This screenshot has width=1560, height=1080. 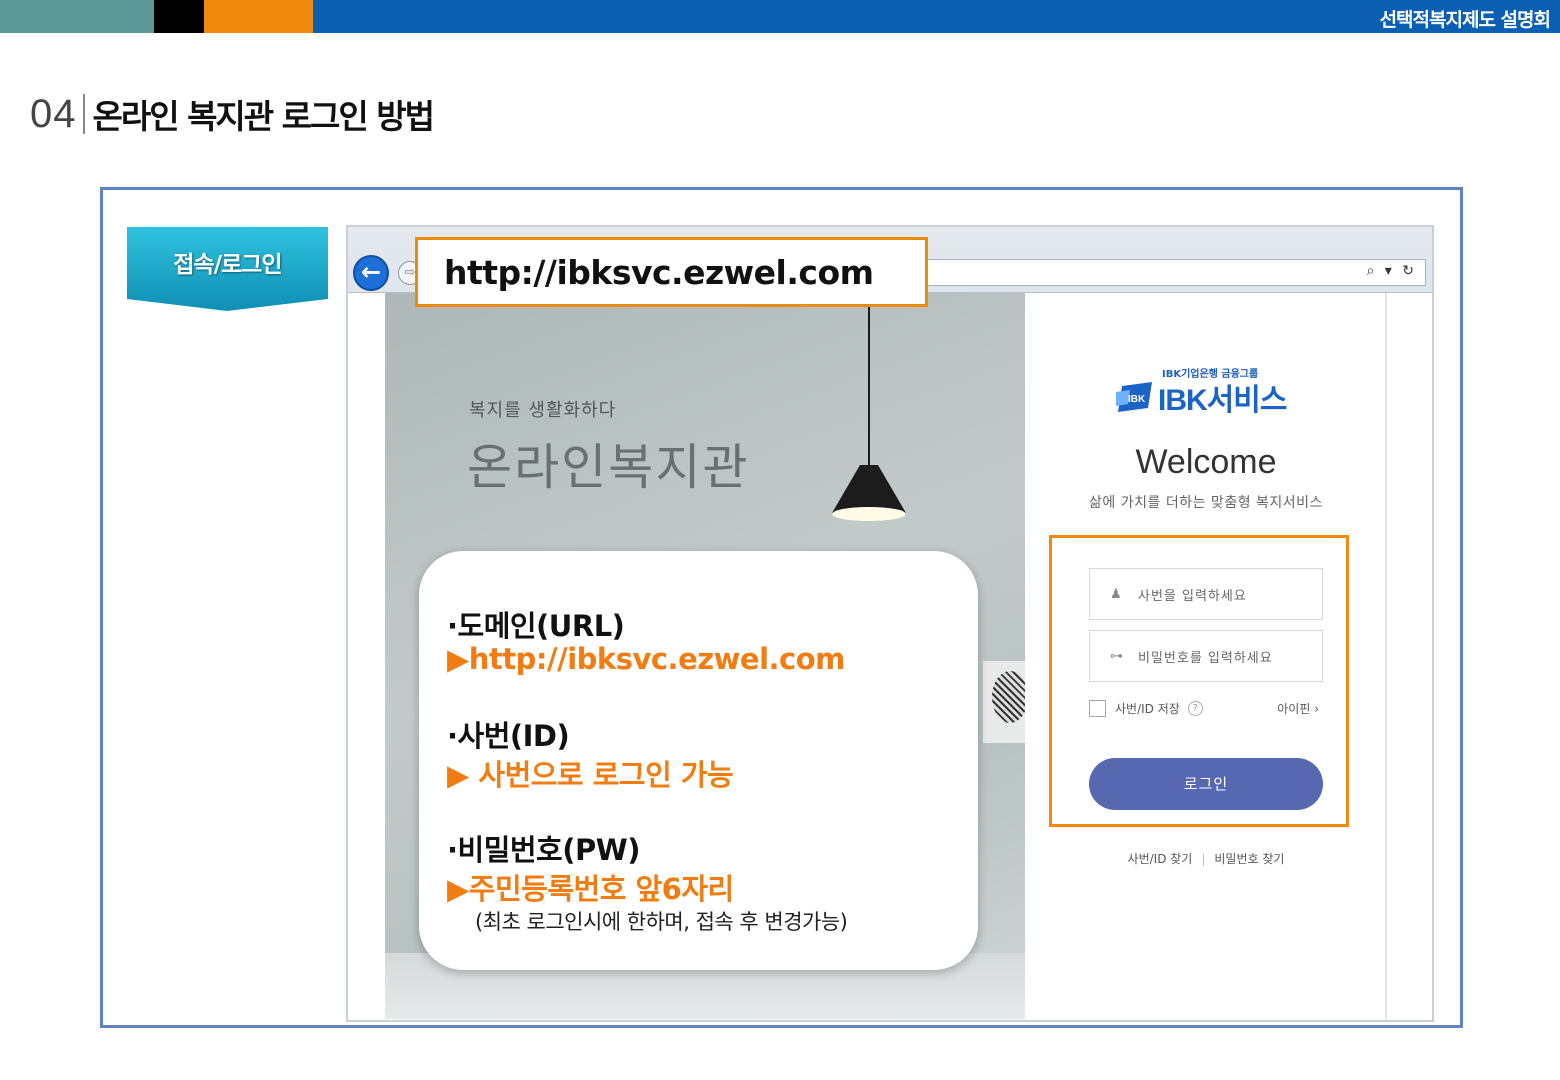 I want to click on lamp-icon, so click(x=869, y=493).